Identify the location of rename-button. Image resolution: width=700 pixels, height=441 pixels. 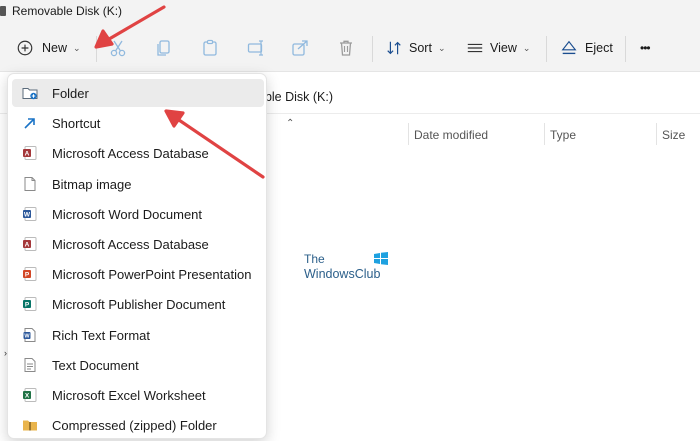
(256, 48).